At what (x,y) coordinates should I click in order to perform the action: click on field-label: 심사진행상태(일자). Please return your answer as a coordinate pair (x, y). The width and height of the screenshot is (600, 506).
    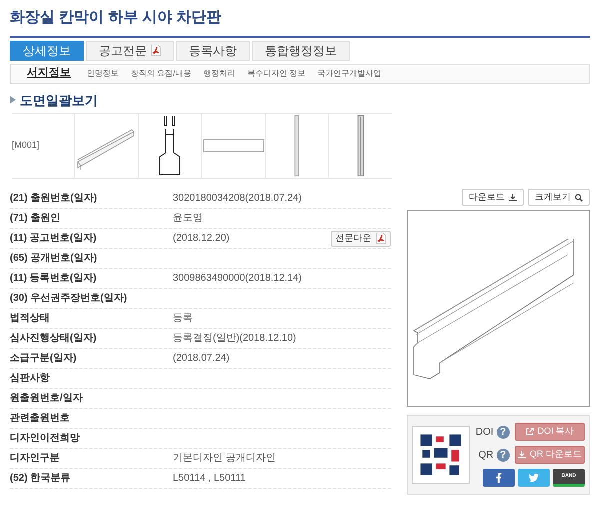
    Looking at the image, I should click on (54, 339).